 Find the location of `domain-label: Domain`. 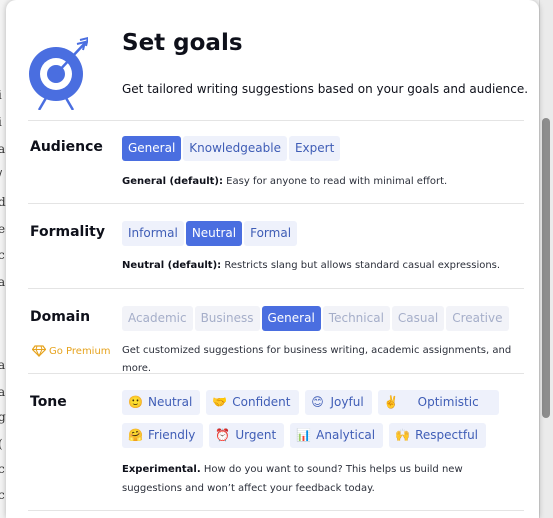

domain-label: Domain is located at coordinates (60, 317).